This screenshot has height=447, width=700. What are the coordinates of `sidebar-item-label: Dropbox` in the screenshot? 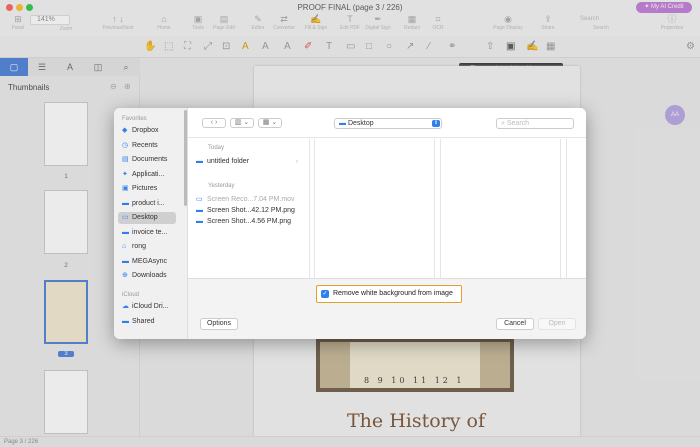 It's located at (145, 130).